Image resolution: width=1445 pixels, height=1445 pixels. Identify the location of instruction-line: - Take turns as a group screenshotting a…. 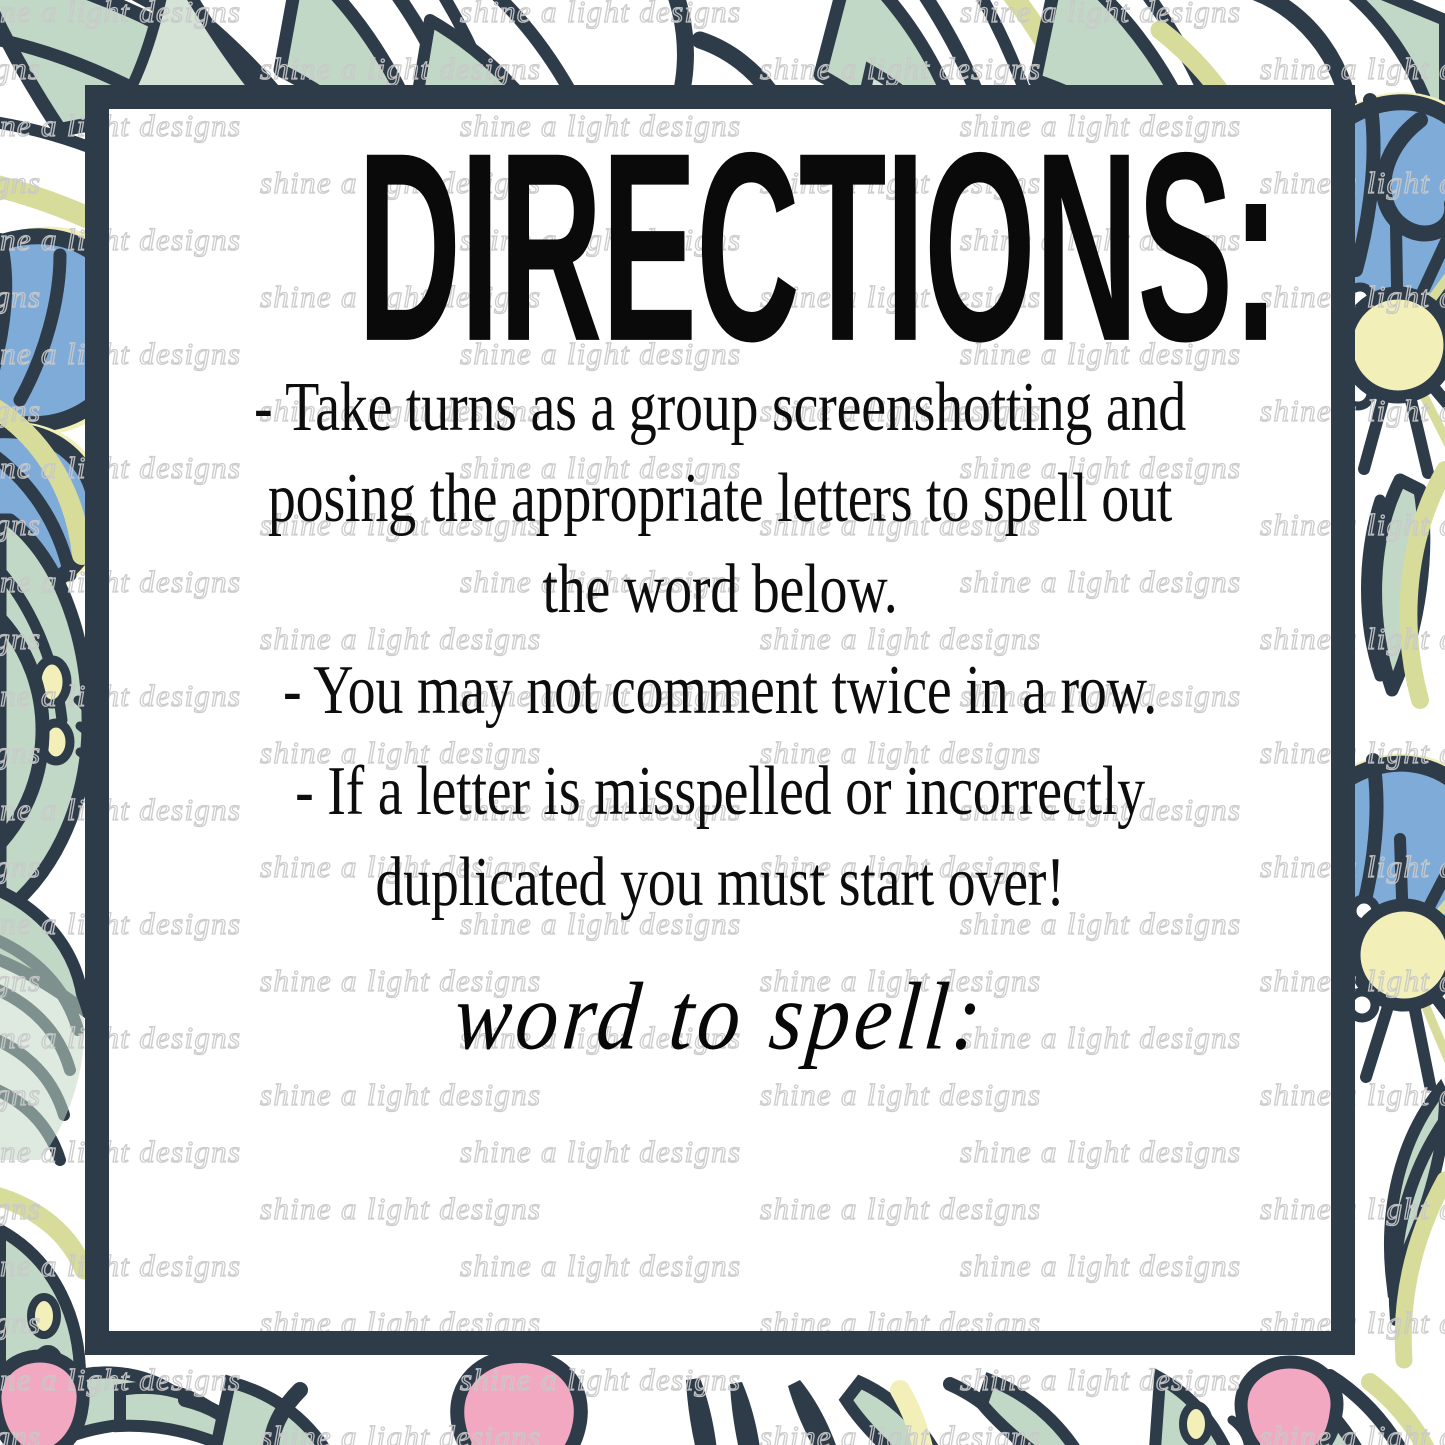
(720, 408).